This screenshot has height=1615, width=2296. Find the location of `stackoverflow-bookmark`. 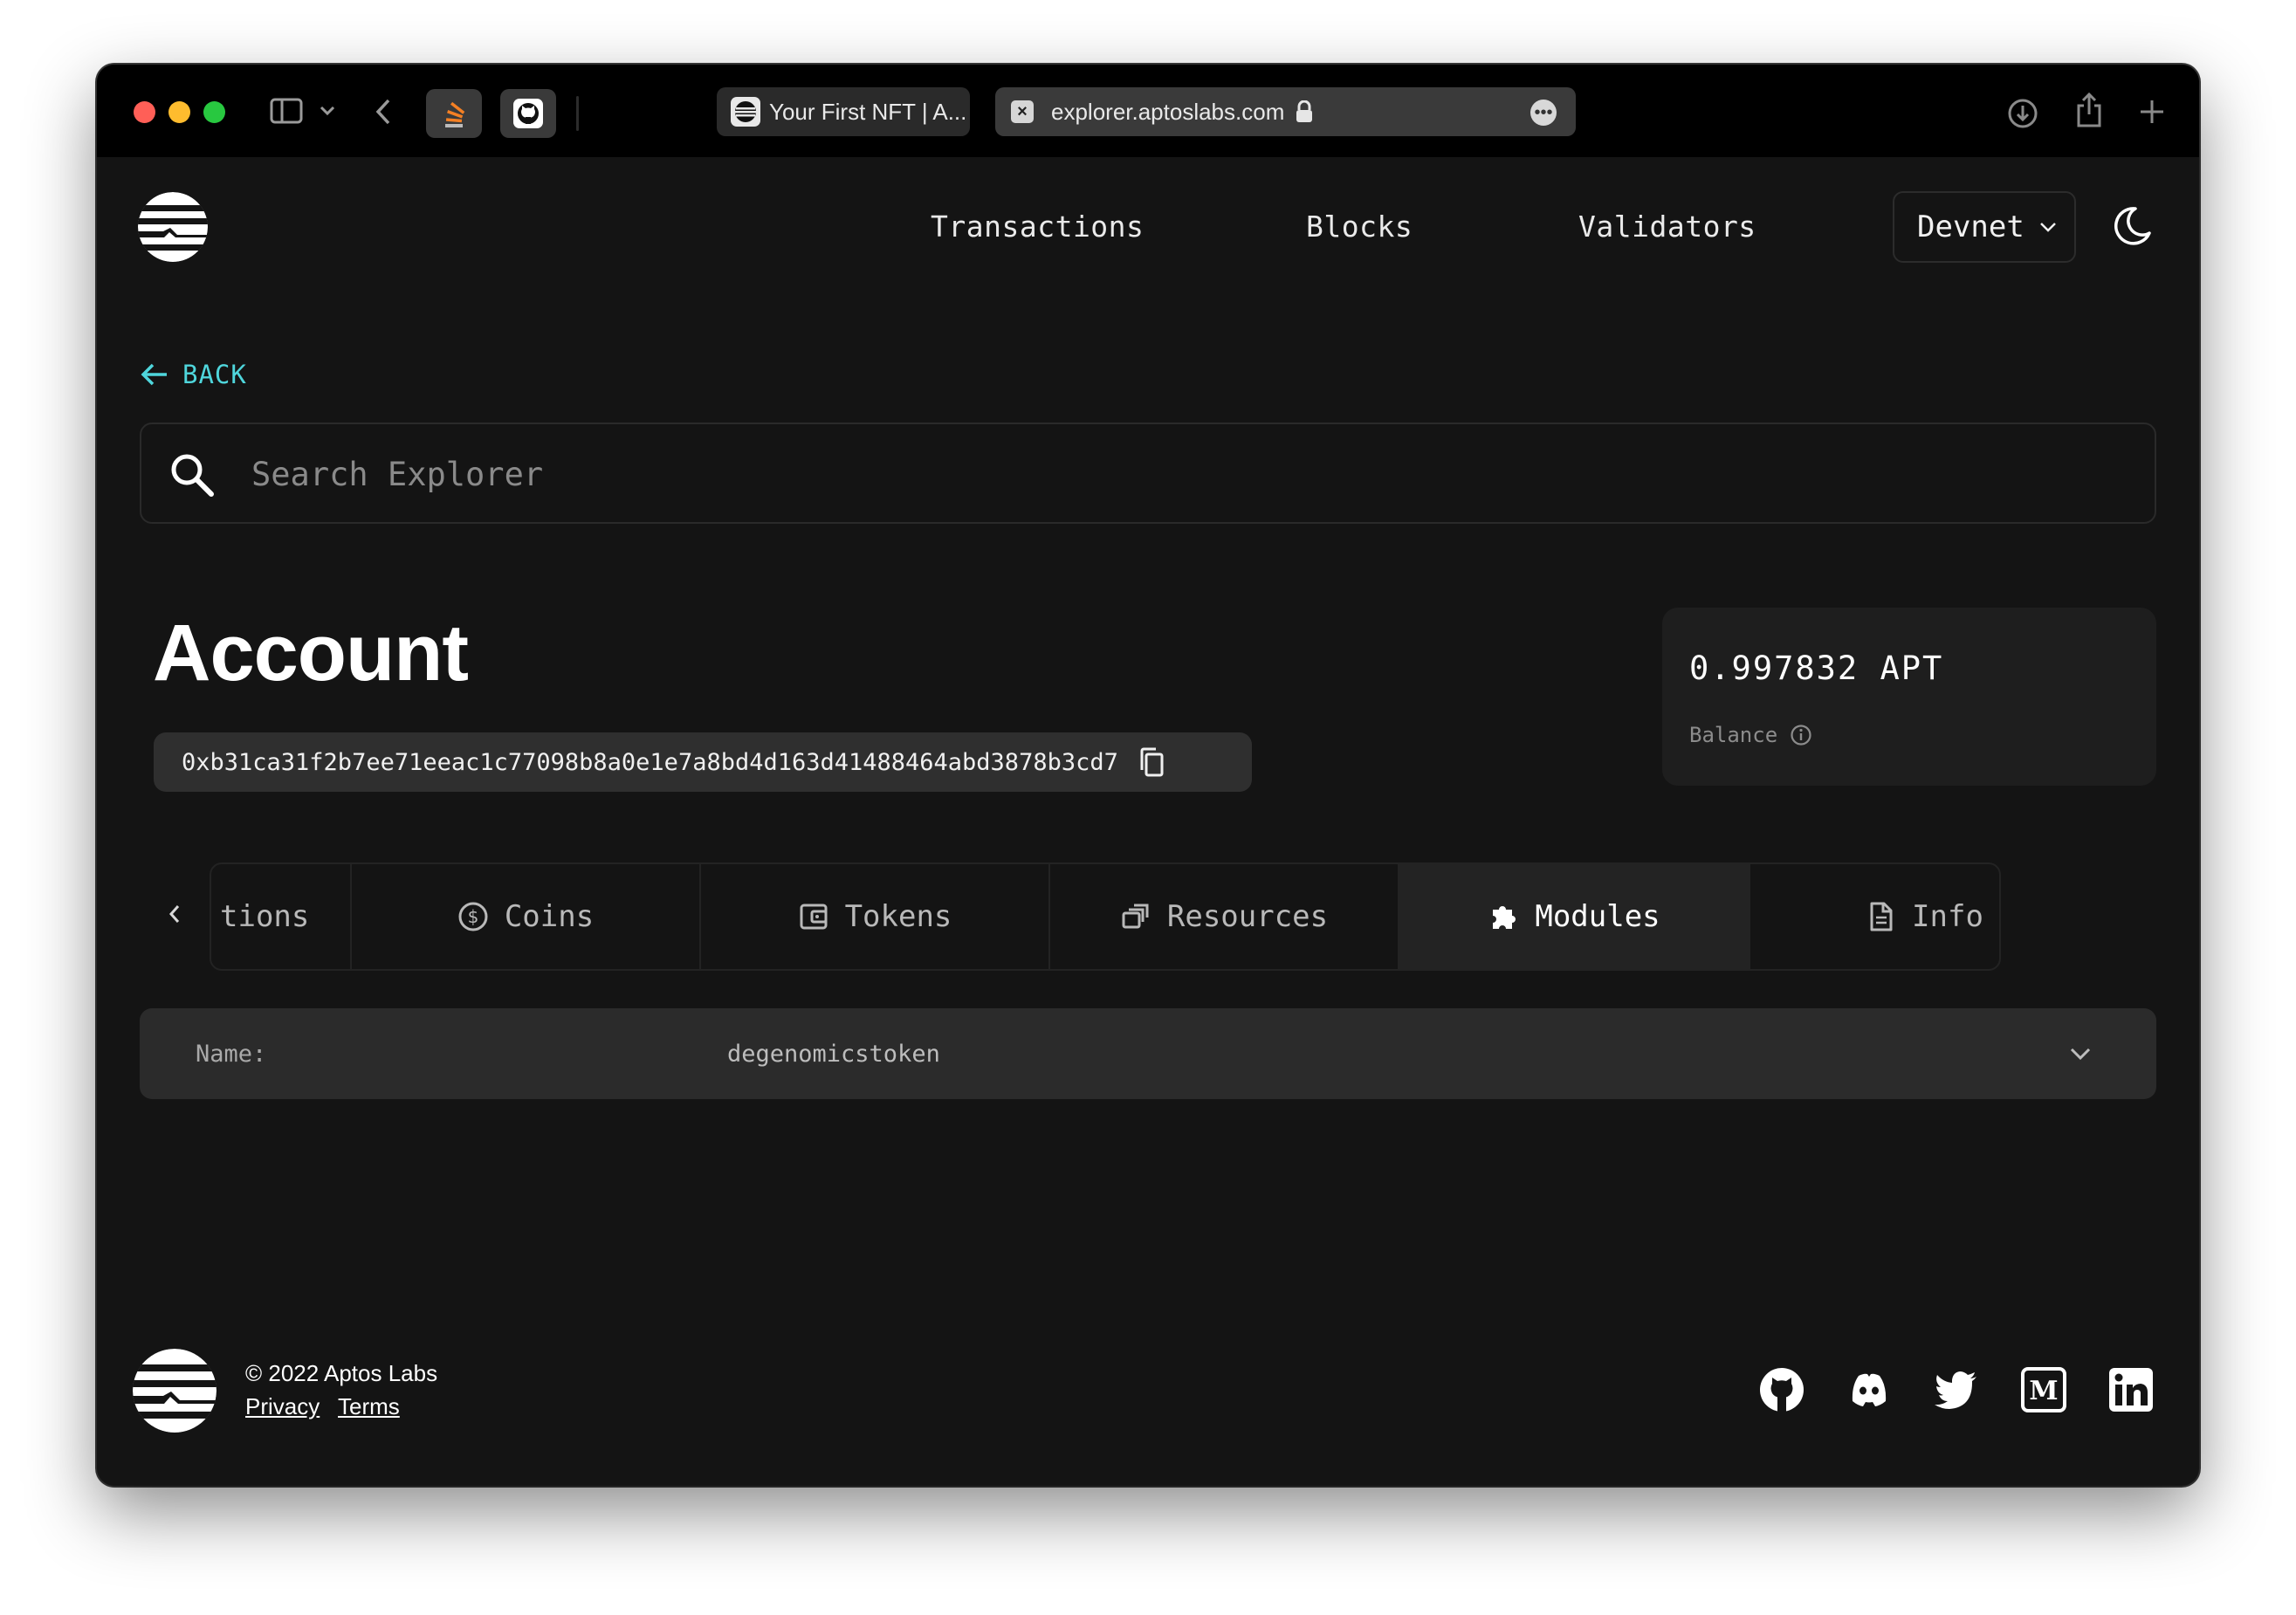

stackoverflow-bookmark is located at coordinates (454, 113).